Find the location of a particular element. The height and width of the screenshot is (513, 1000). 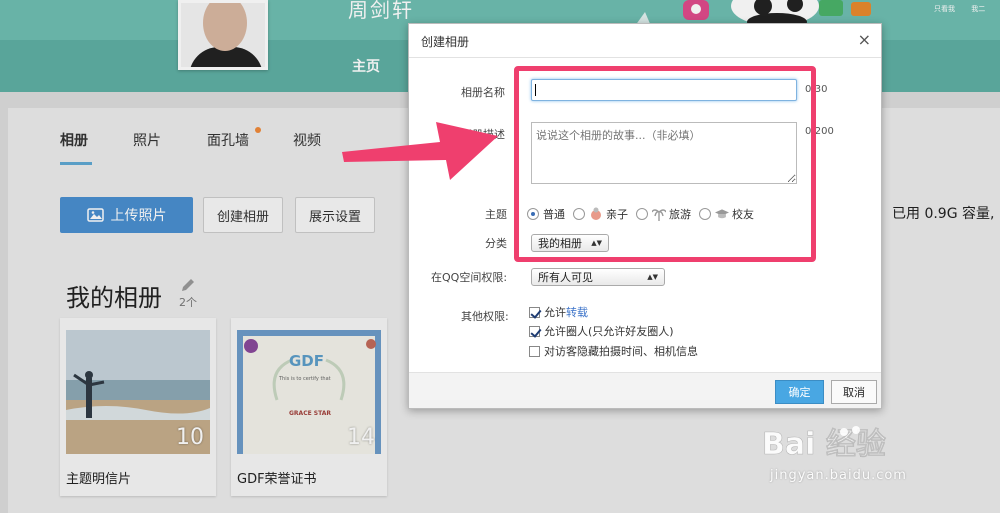

watermark-url: jingyan.baidu.com is located at coordinates (838, 475).